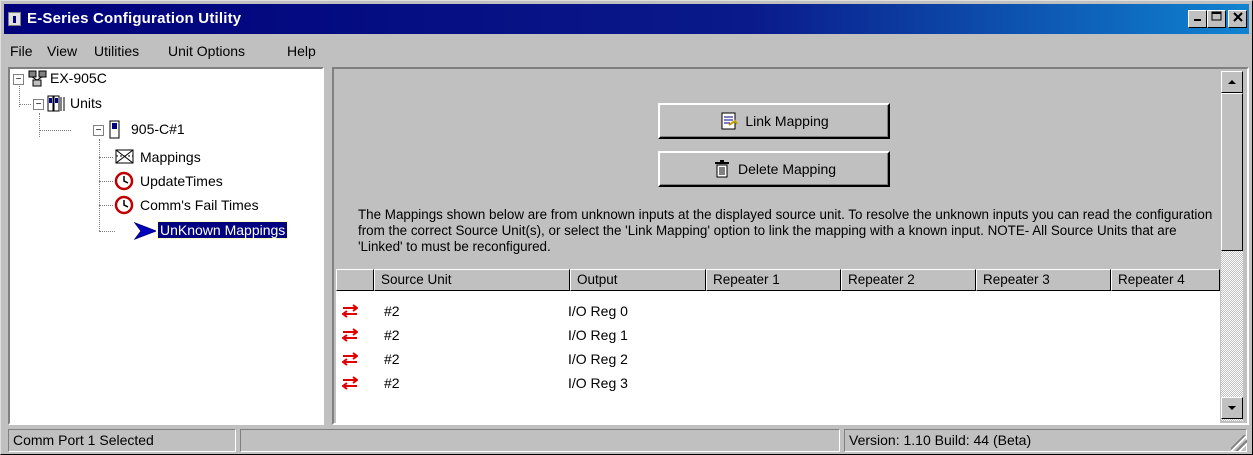  What do you see at coordinates (206, 51) in the screenshot?
I see `menu-unit-options: Unit Options` at bounding box center [206, 51].